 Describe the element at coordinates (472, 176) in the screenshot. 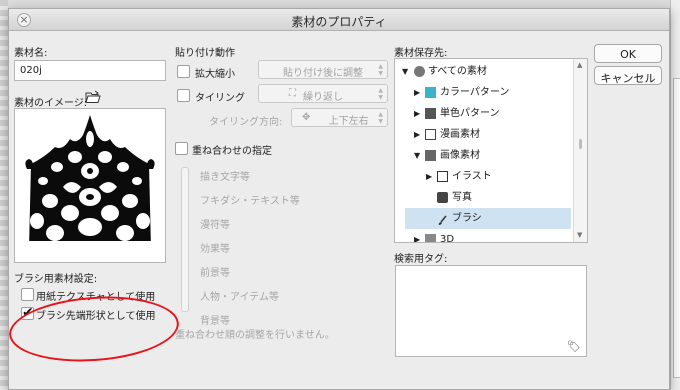

I see `tree-item-label: イラスト` at that location.